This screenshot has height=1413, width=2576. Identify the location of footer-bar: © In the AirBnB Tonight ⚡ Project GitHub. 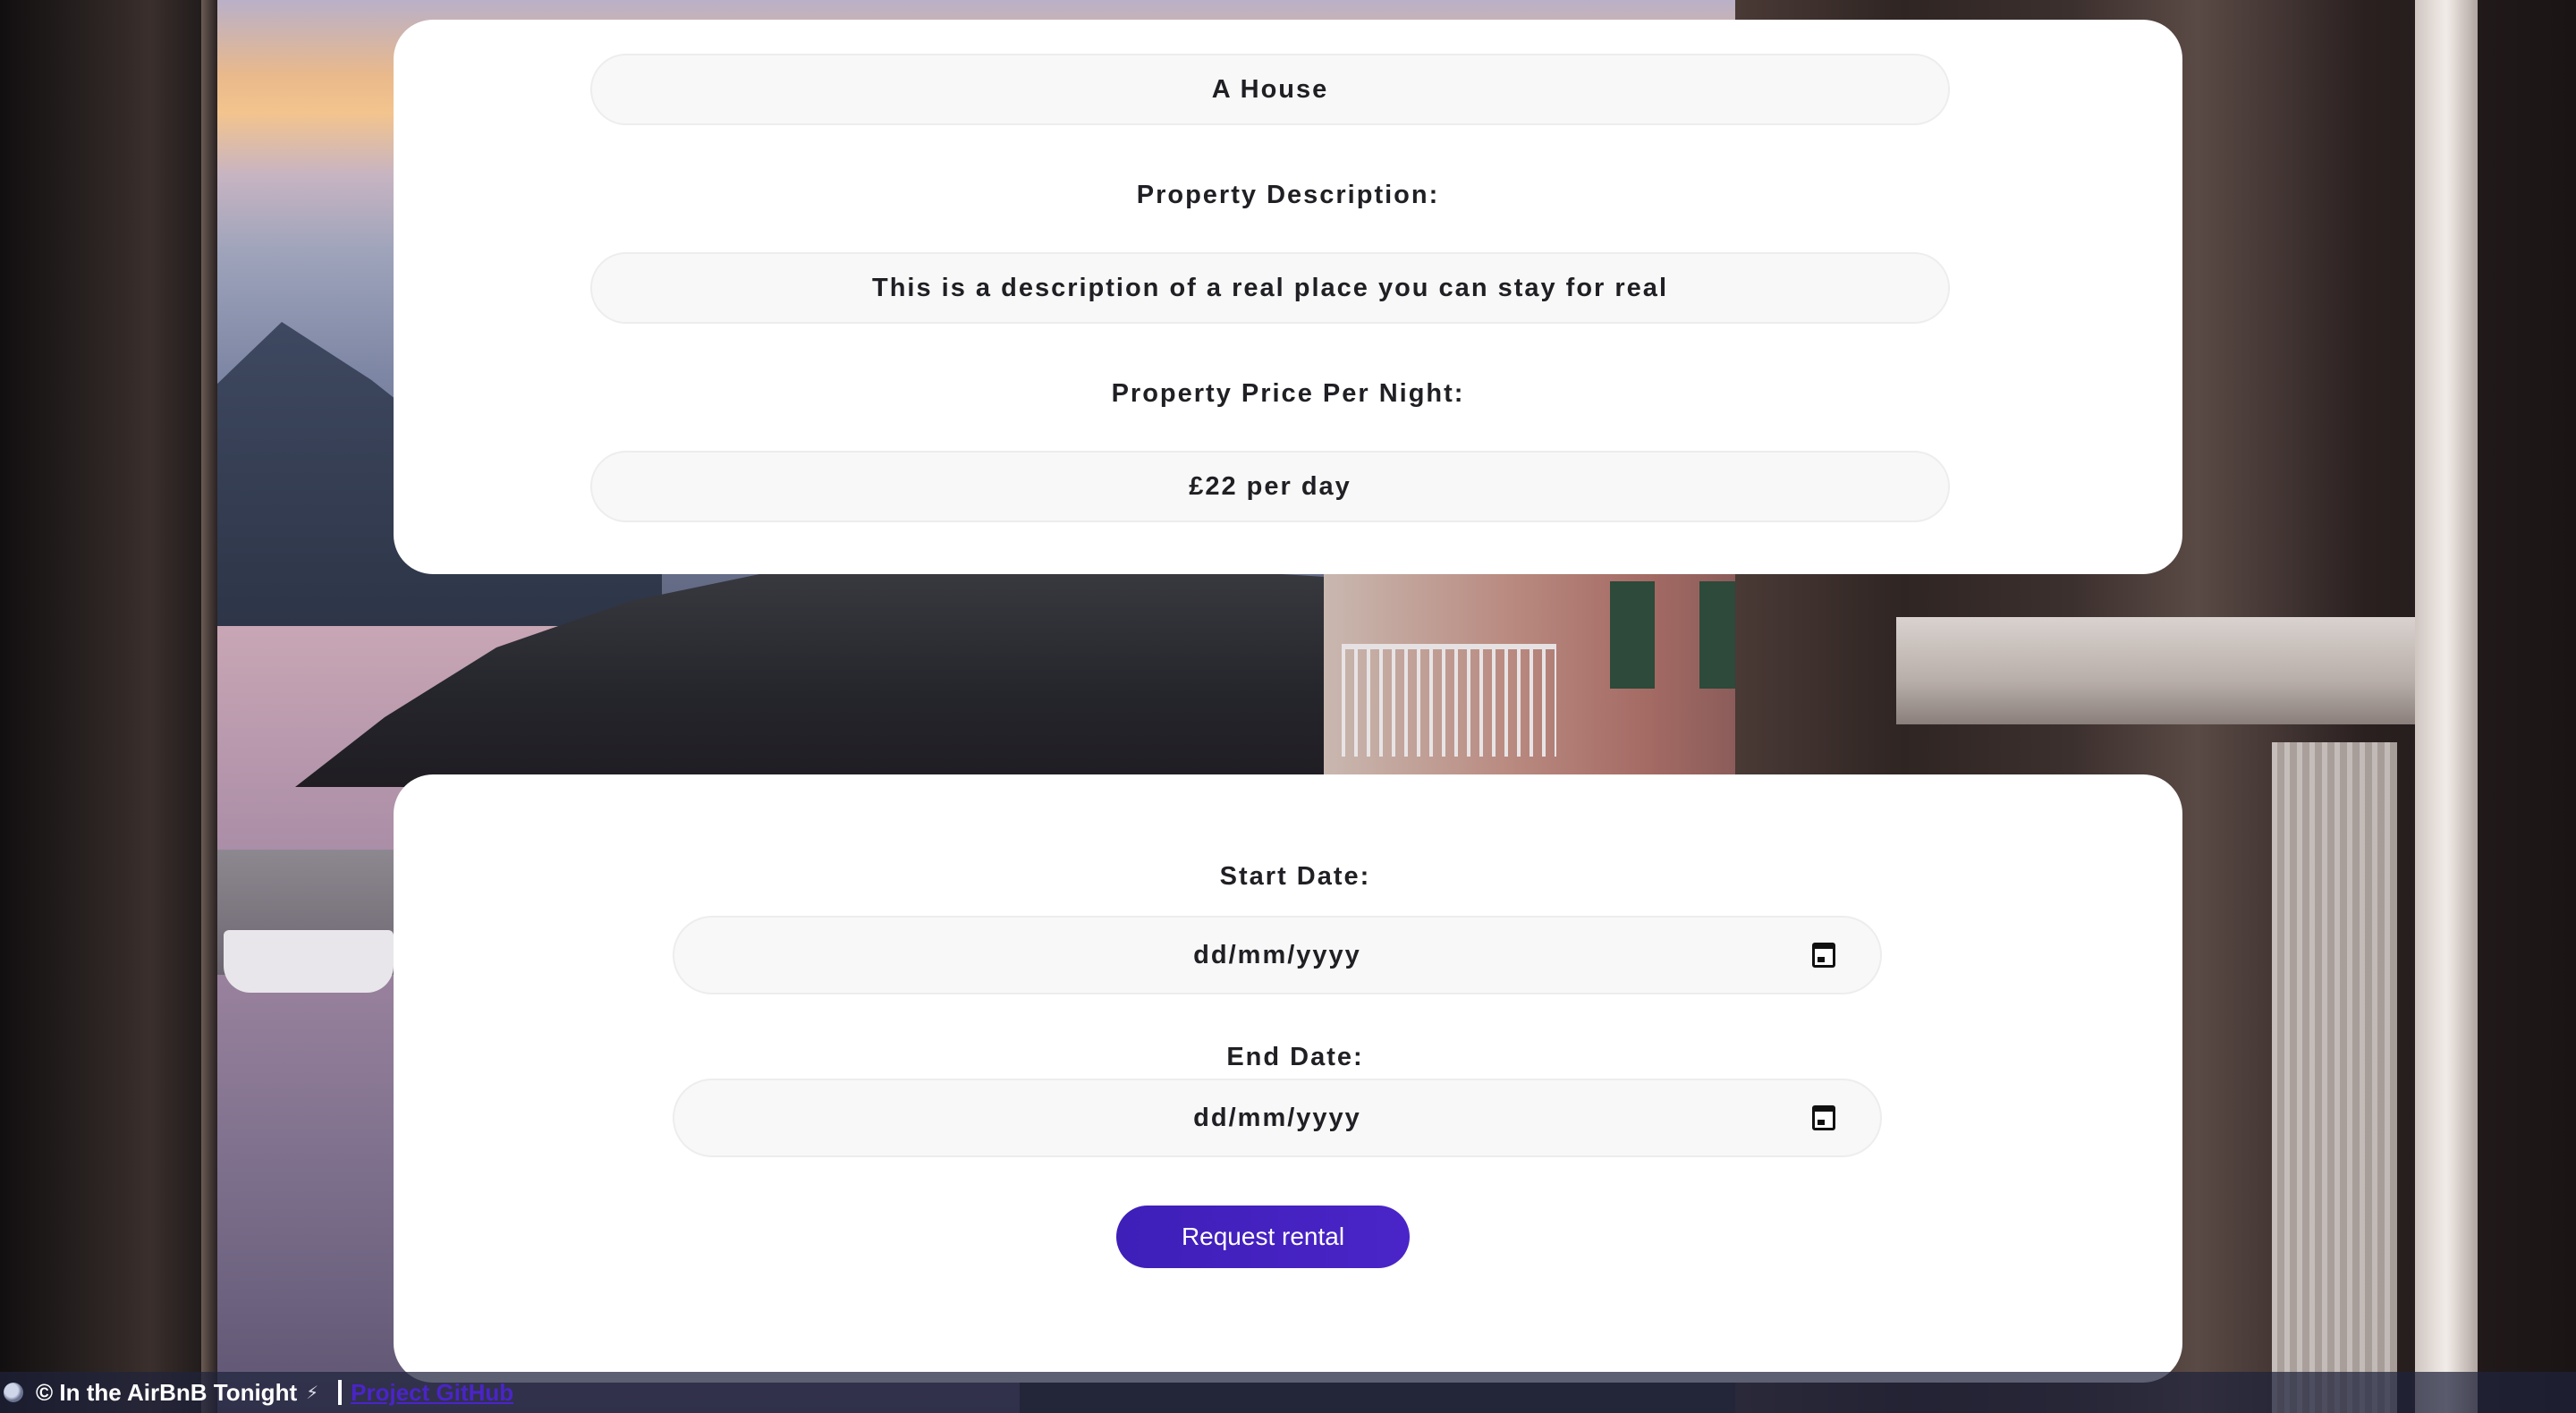
(1288, 1392).